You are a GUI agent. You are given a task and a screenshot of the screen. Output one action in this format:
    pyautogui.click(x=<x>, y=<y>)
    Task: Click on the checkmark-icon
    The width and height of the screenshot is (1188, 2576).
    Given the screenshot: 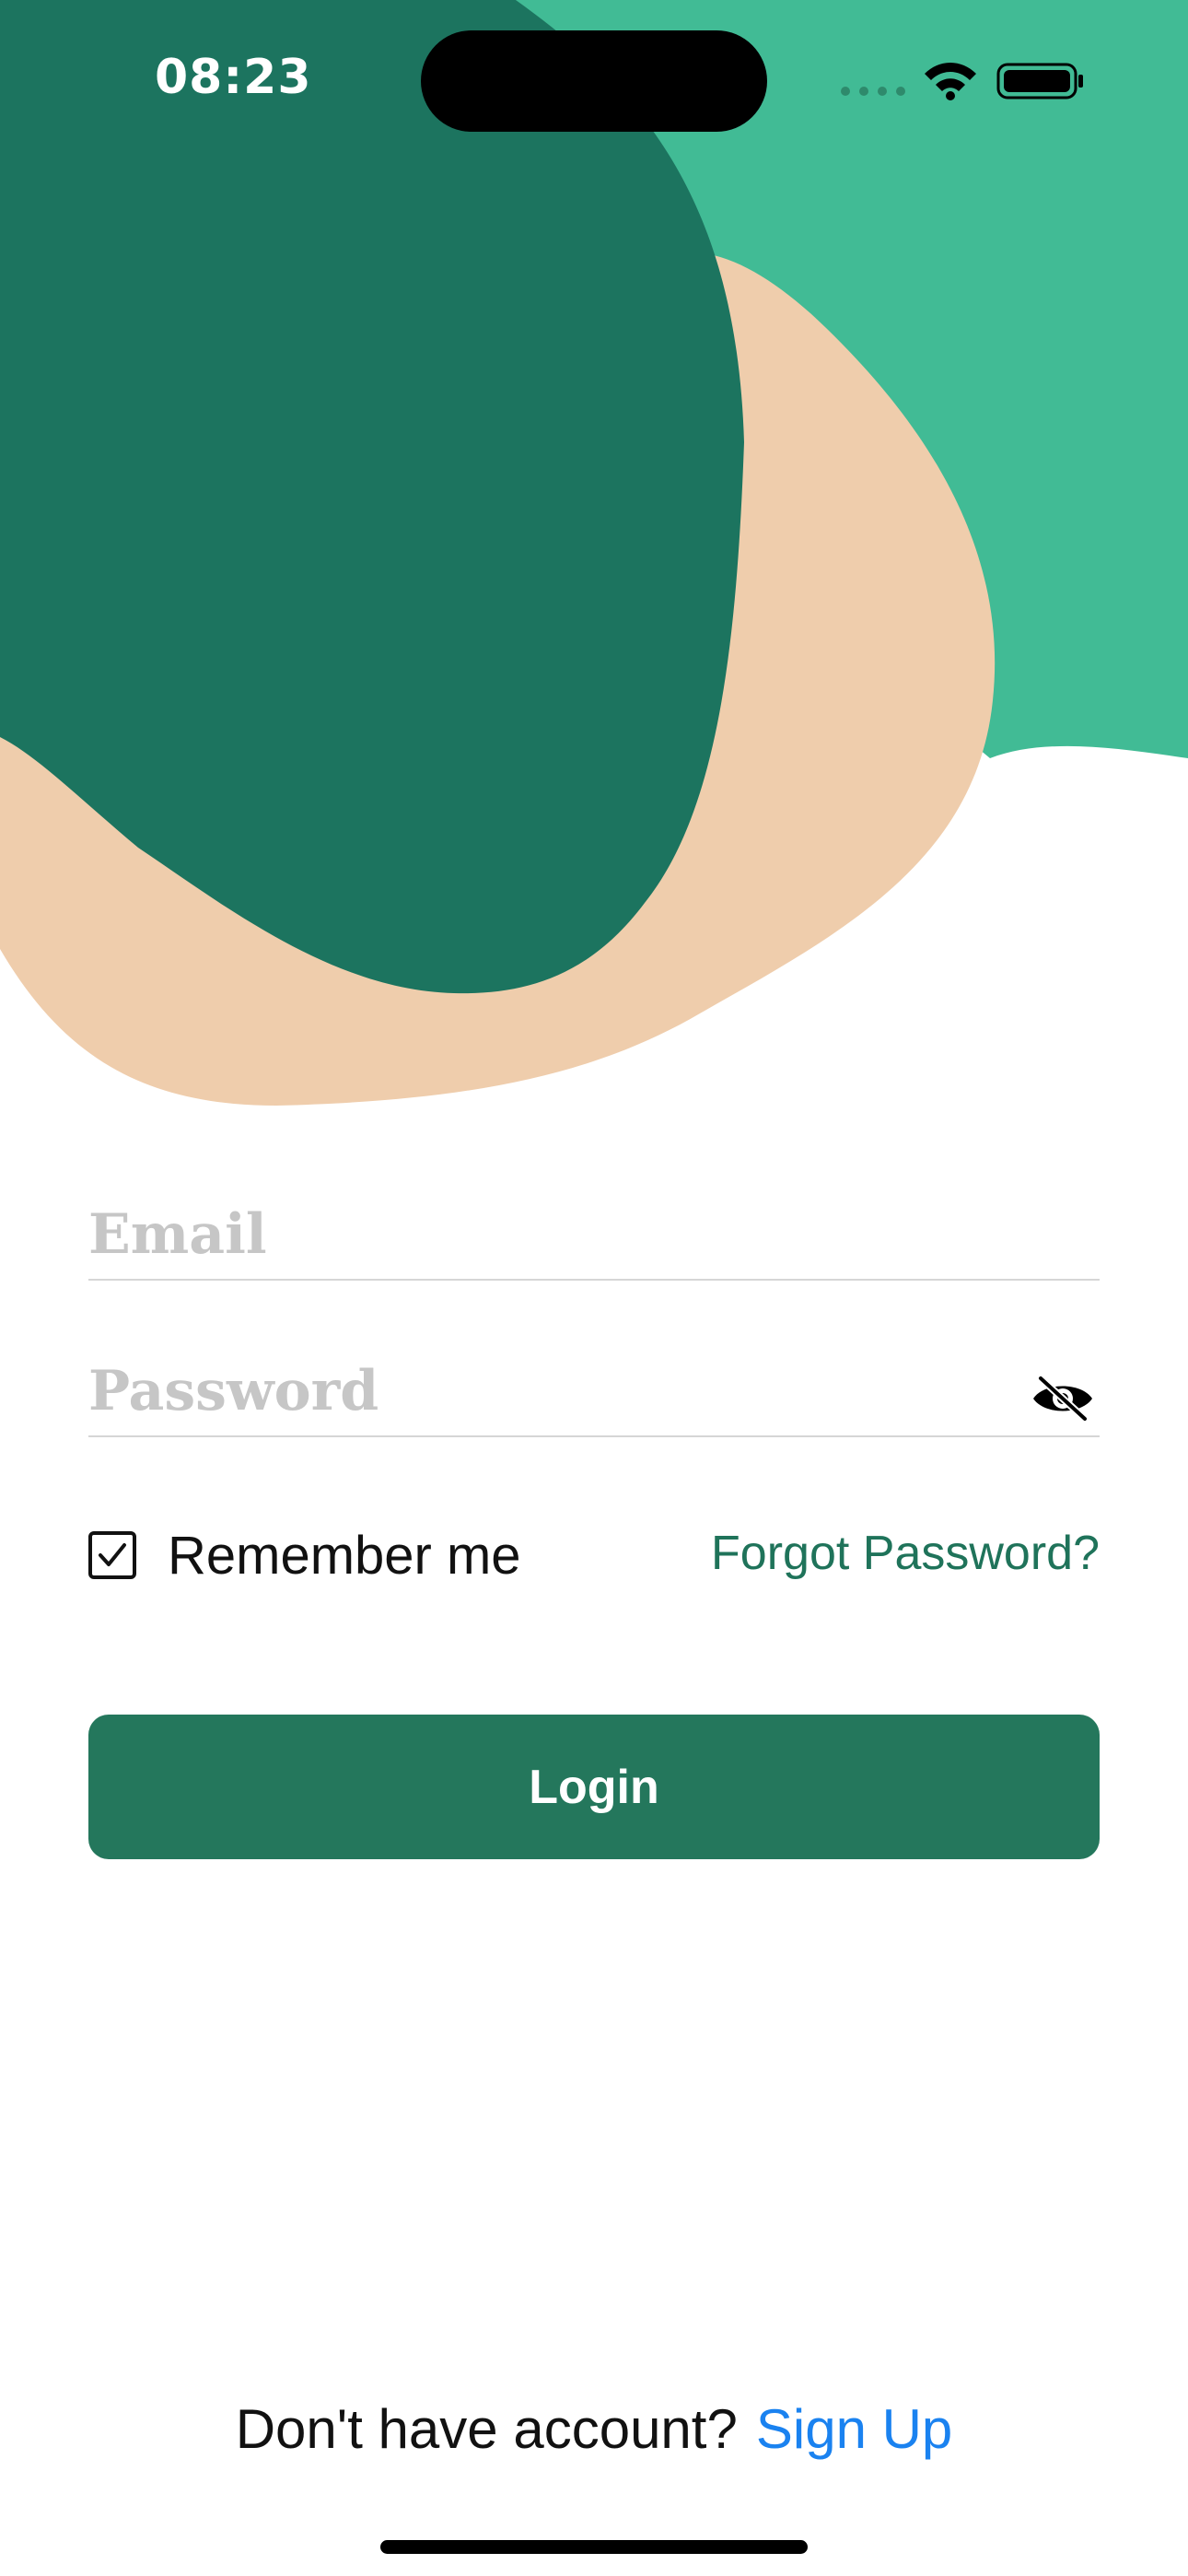 What is the action you would take?
    pyautogui.click(x=112, y=1554)
    